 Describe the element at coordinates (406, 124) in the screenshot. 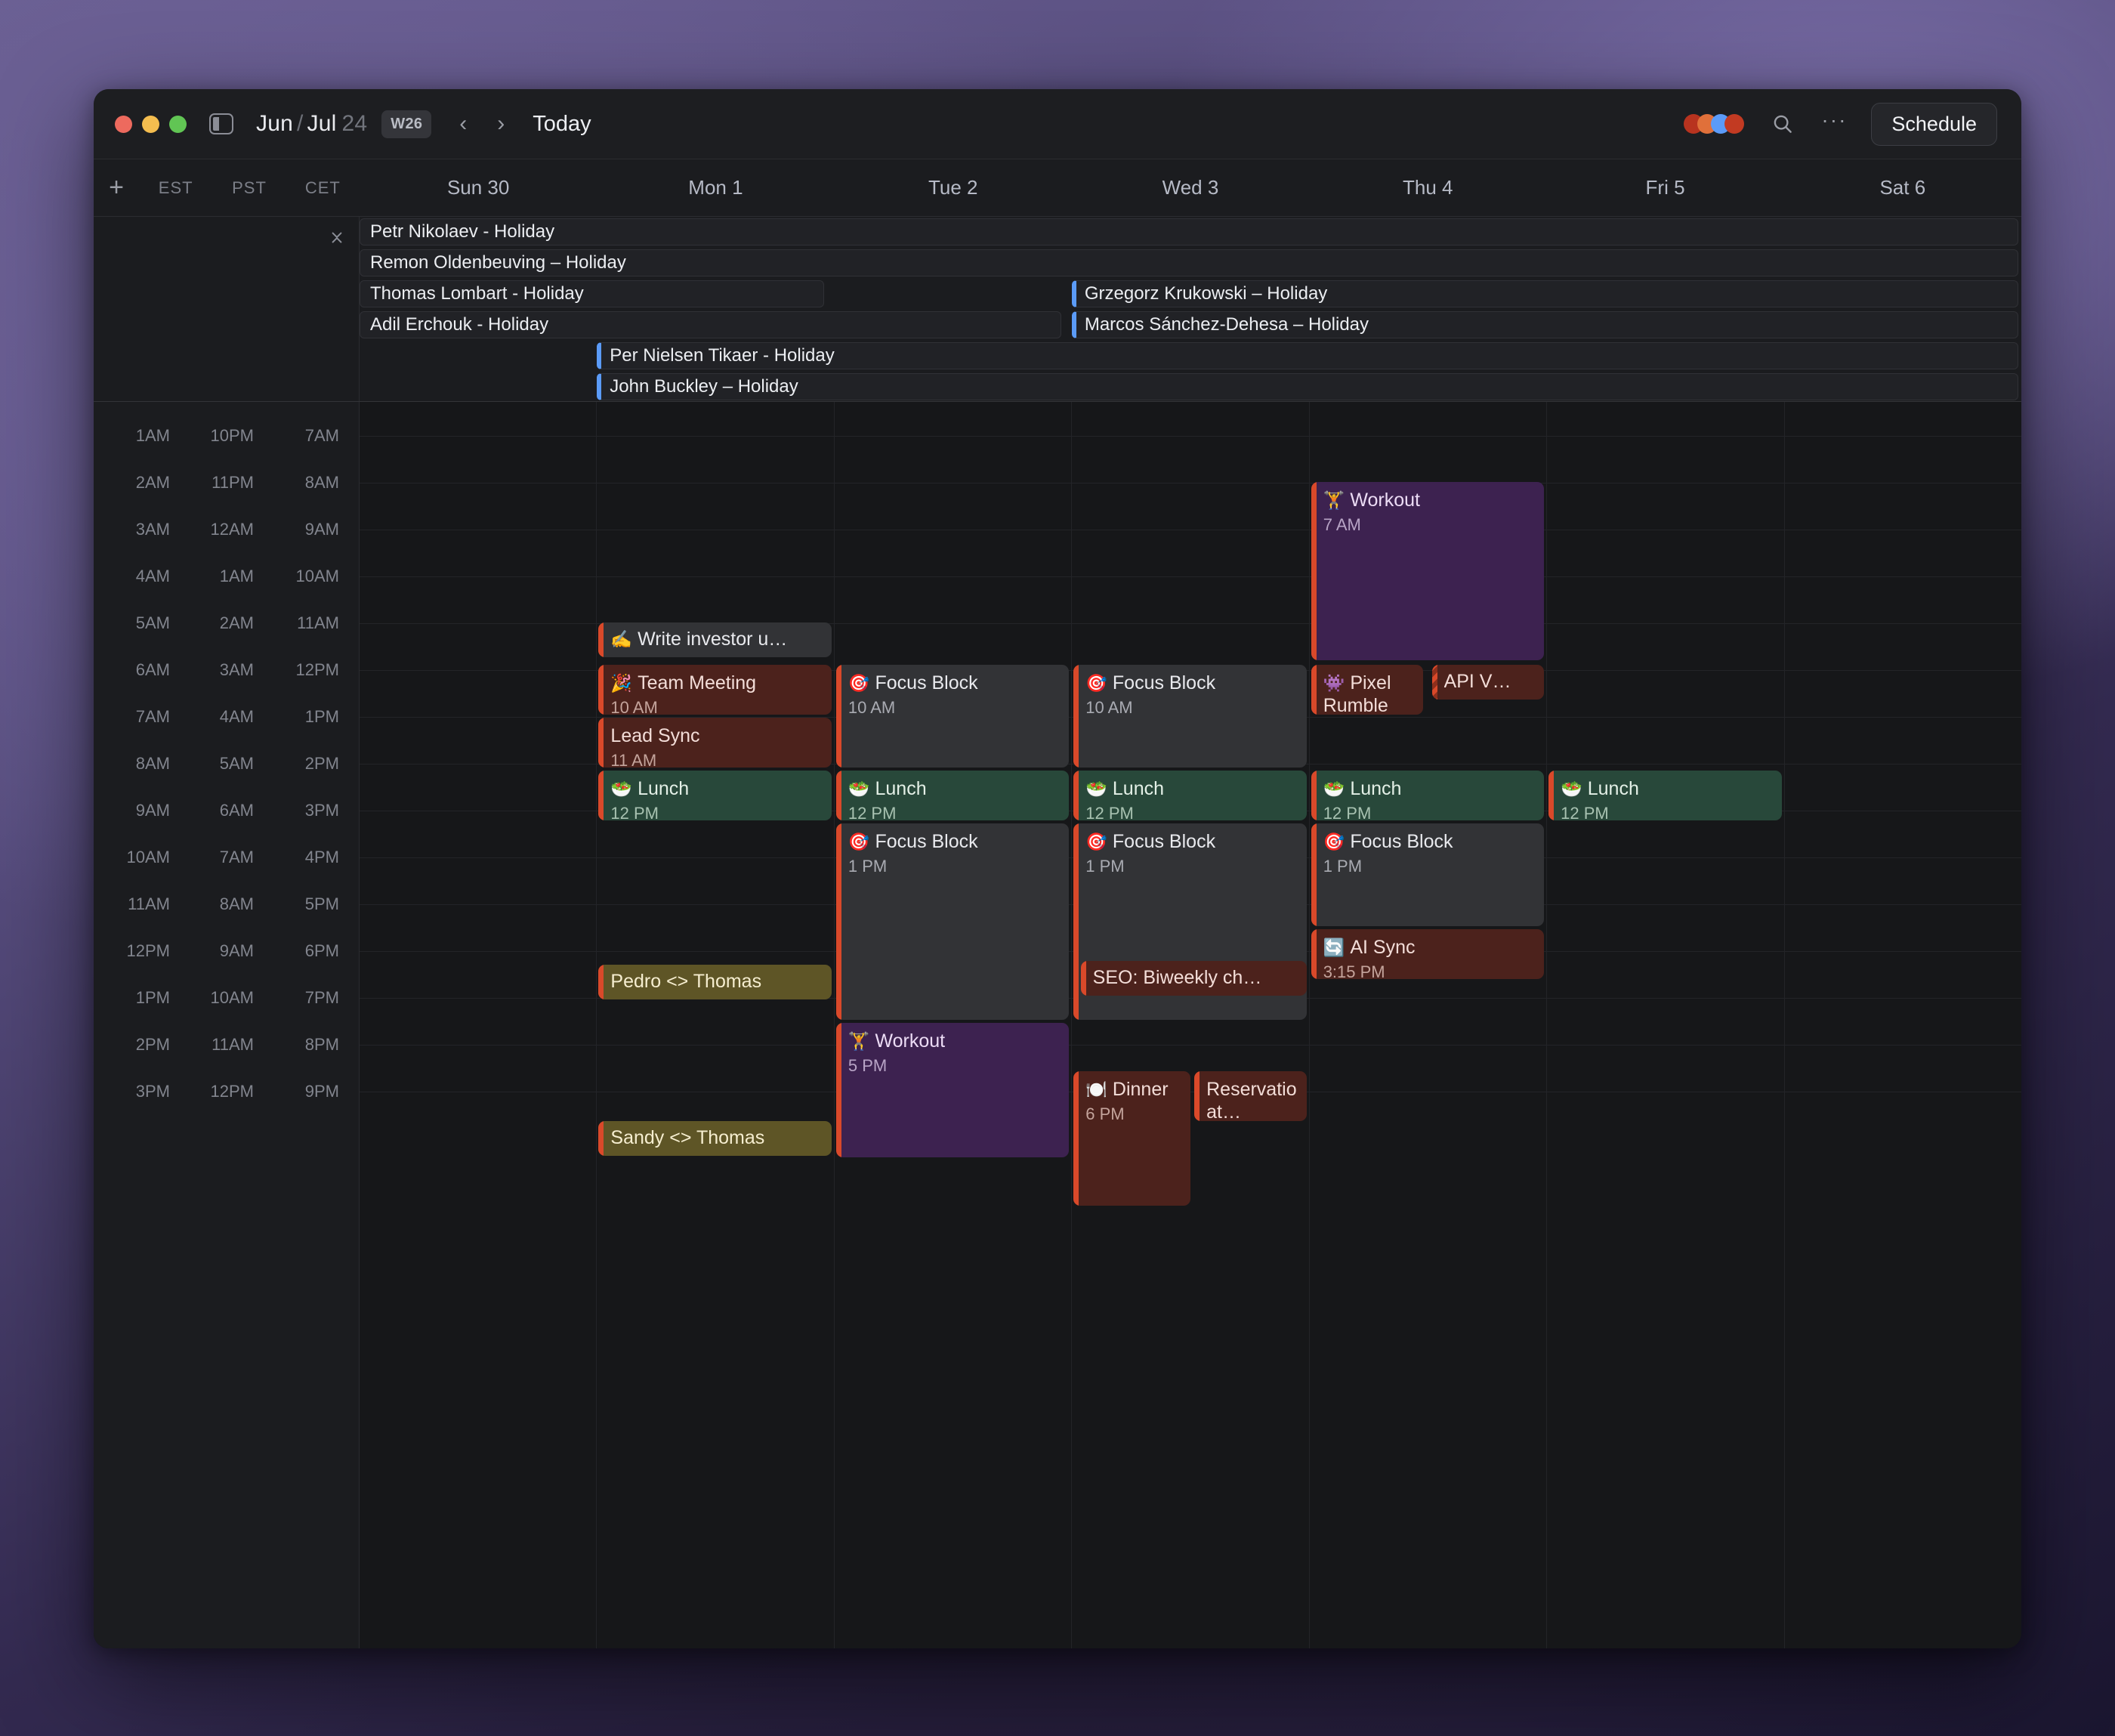

I see `week-badge: W26` at that location.